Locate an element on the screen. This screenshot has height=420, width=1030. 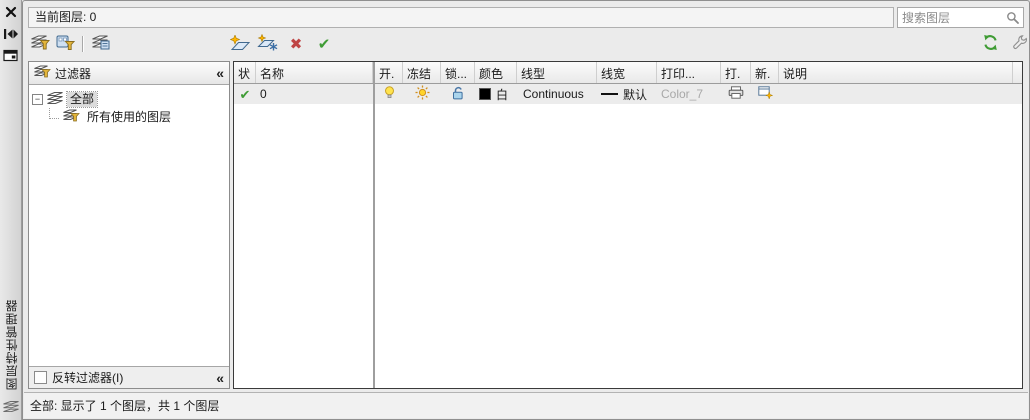
new-property-filter-icon is located at coordinates (40, 44).